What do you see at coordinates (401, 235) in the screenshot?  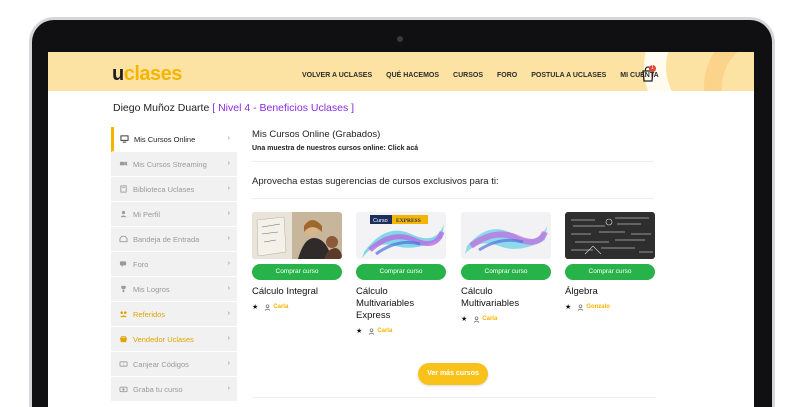 I see `course-thumbnail-express: Curso EXPRESS` at bounding box center [401, 235].